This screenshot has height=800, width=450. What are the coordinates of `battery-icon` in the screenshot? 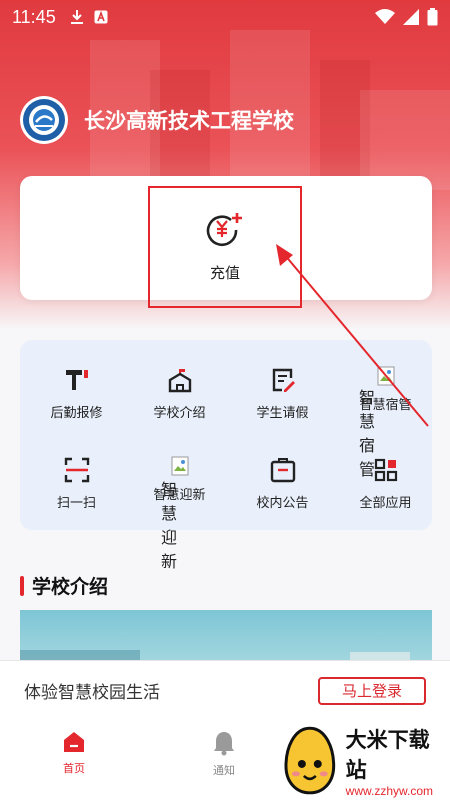 It's located at (432, 17).